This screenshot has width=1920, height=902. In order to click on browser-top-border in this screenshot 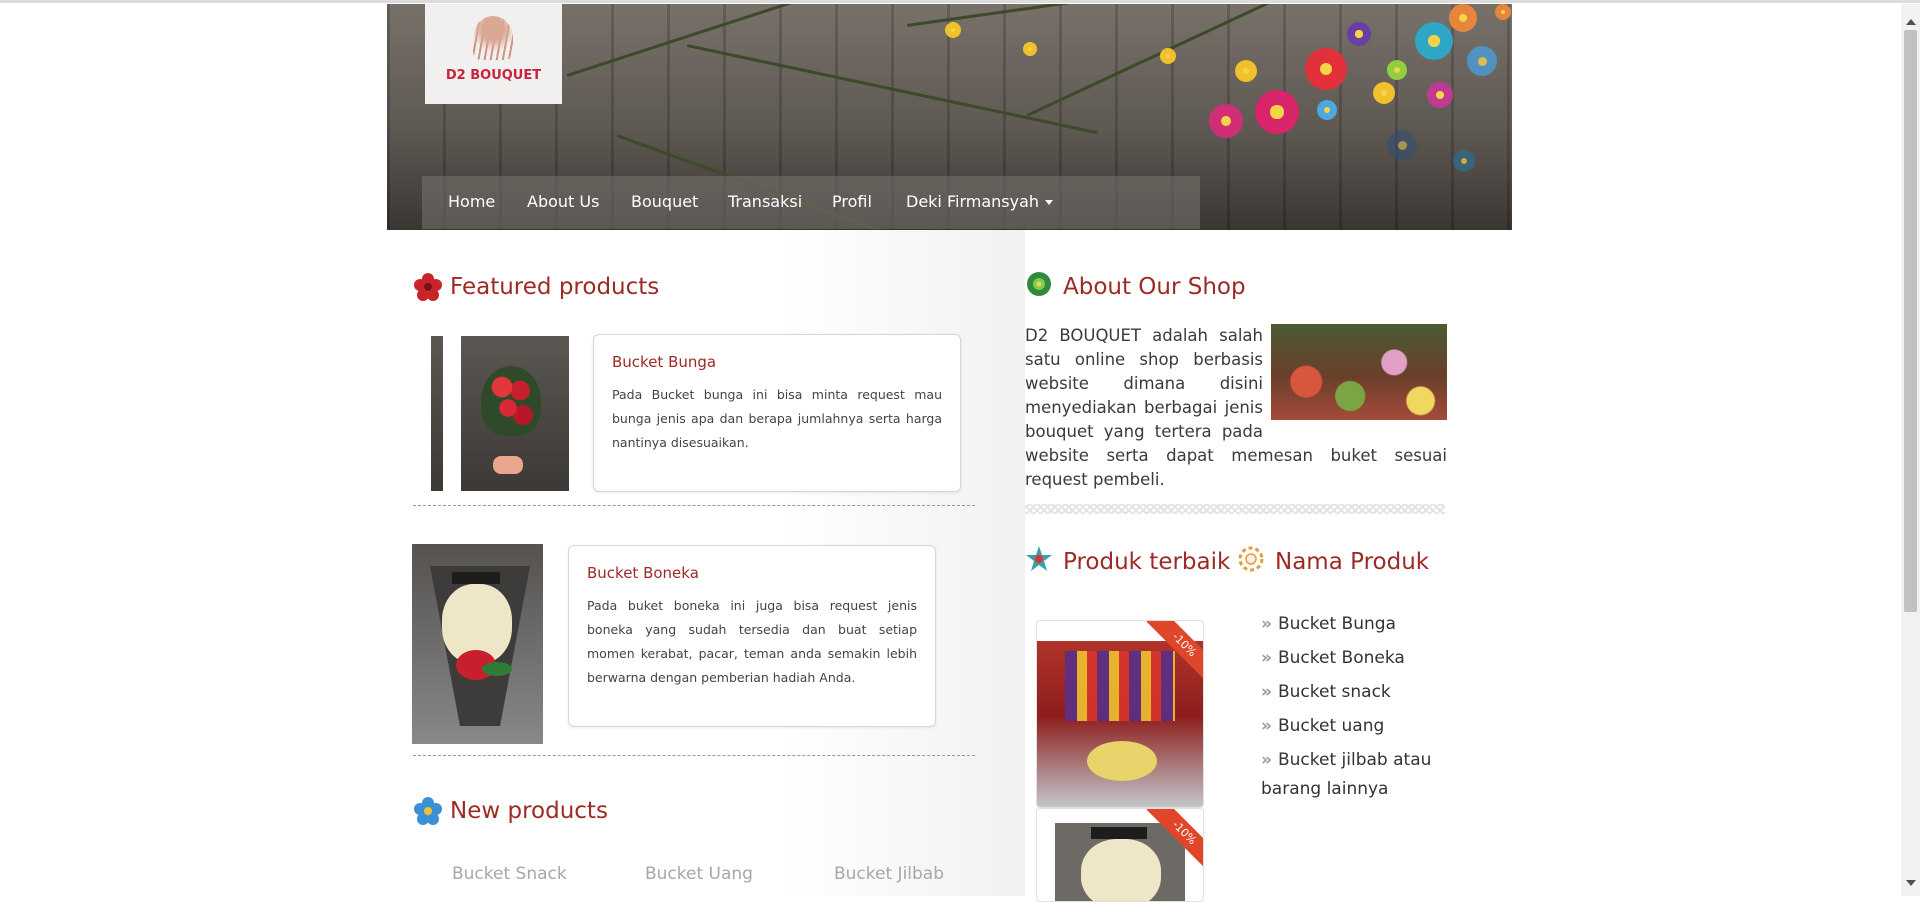, I will do `click(960, 1)`.